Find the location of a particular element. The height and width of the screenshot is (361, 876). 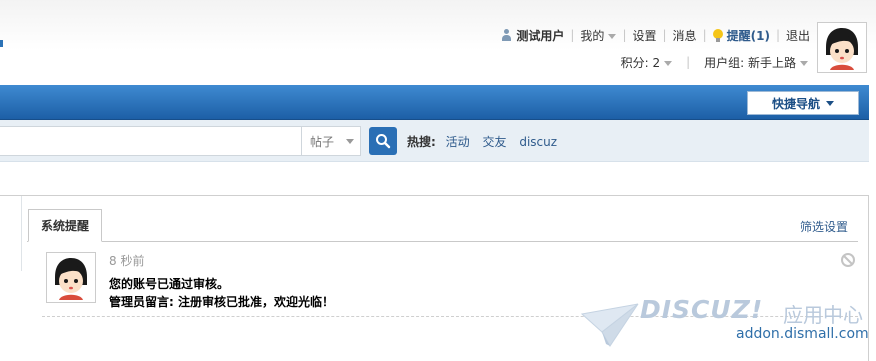

user-stats-line: 积分: 2 | 用户组: 新手上路 is located at coordinates (714, 62).